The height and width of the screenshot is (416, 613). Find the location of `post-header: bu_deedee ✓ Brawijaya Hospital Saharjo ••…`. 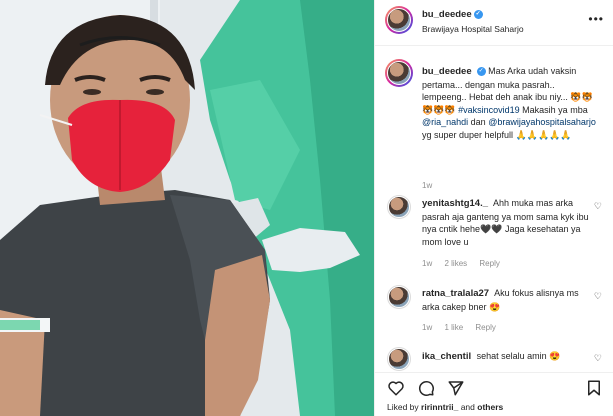

post-header: bu_deedee ✓ Brawijaya Hospital Saharjo ••… is located at coordinates (494, 23).